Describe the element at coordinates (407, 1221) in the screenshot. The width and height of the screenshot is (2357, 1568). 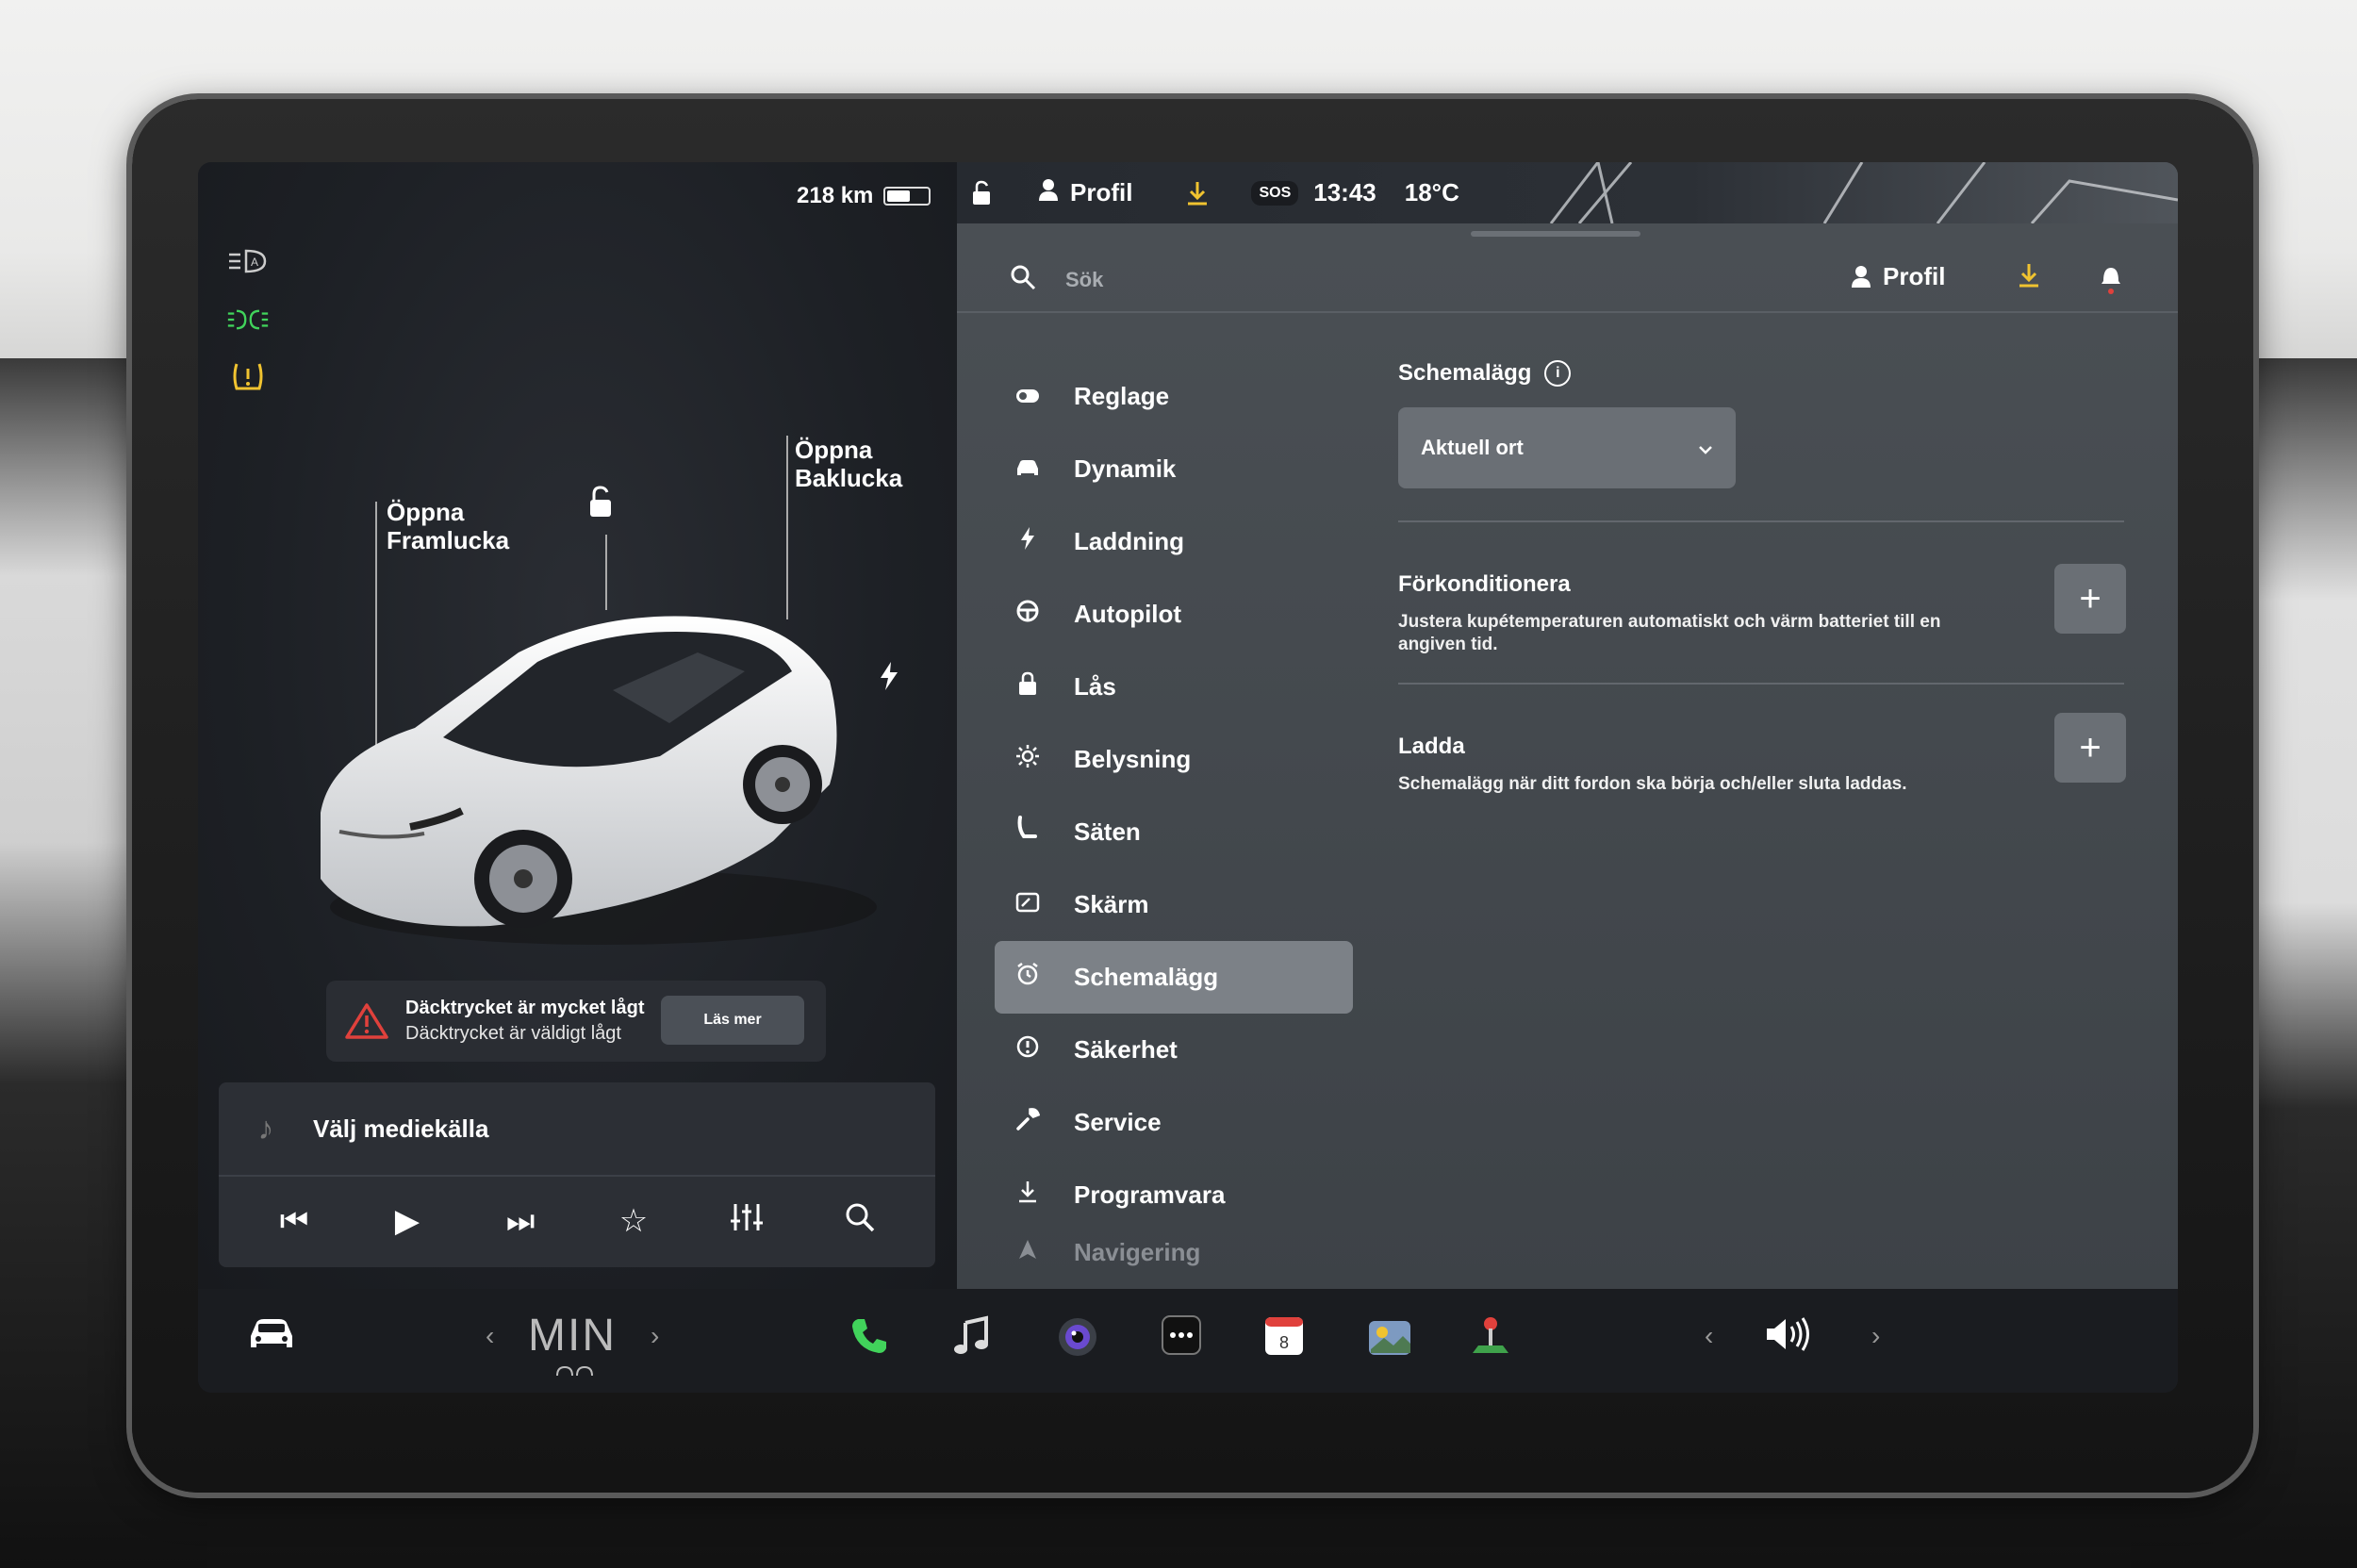
I see `play-icon: ▶` at that location.